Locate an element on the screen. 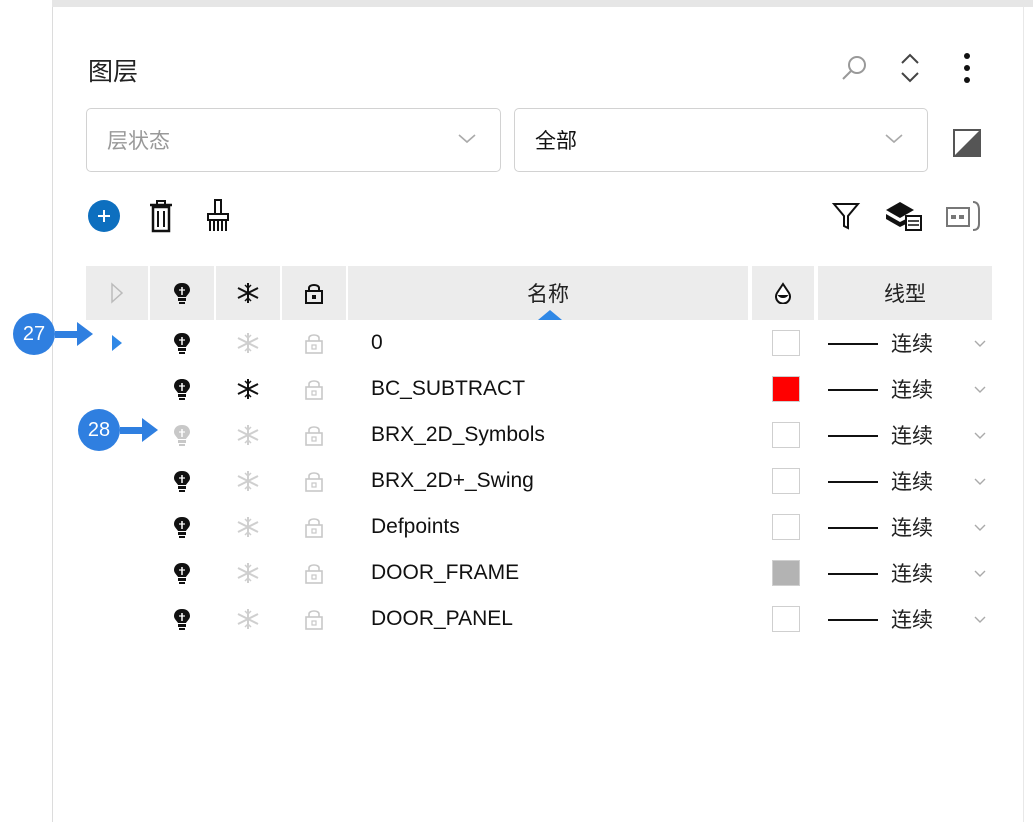 This screenshot has height=822, width=1033. table-row: DOOR_PANEL 连续 is located at coordinates (539, 619).